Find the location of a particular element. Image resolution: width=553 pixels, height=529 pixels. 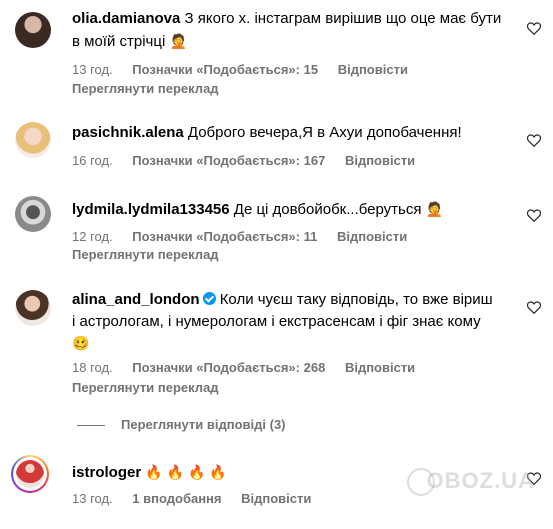

timestamp: 12 год. is located at coordinates (92, 236).